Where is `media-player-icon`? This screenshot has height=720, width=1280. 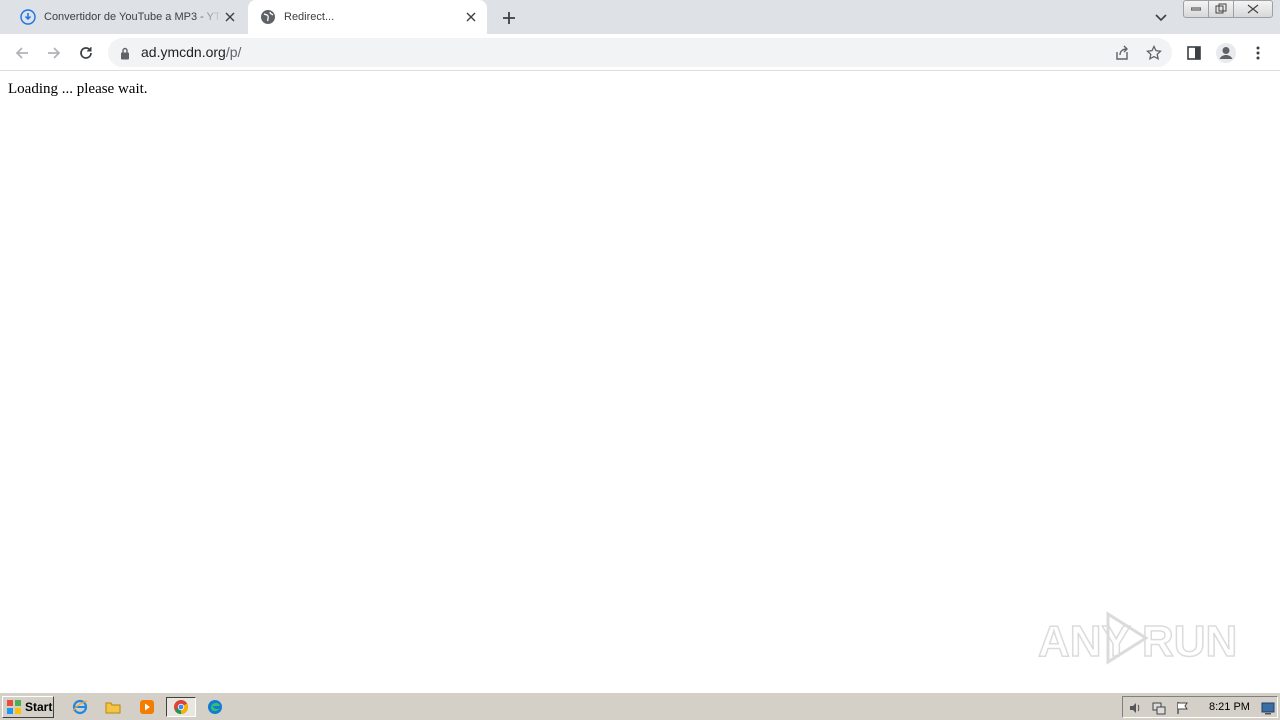 media-player-icon is located at coordinates (147, 707).